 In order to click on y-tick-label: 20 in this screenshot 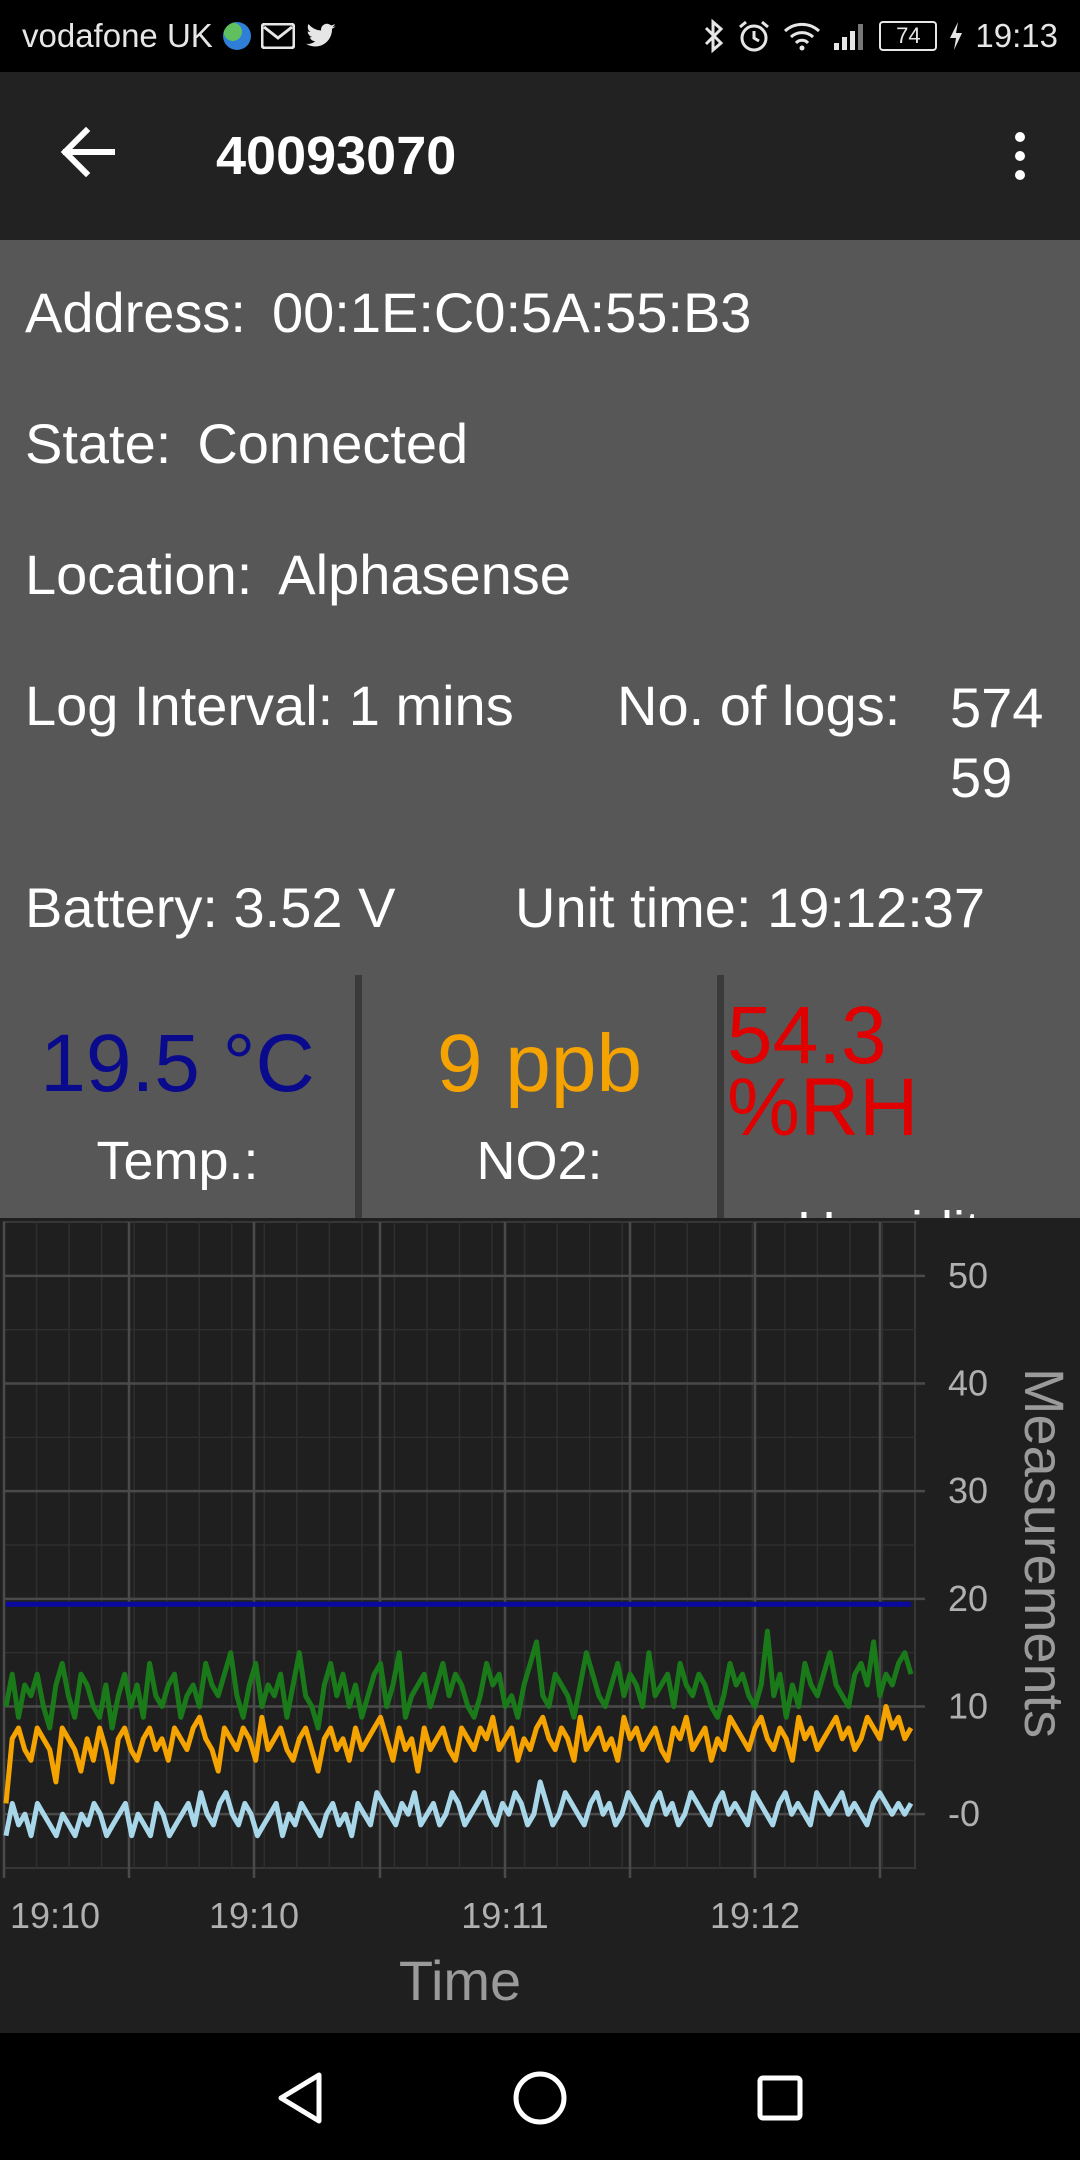, I will do `click(968, 1598)`.